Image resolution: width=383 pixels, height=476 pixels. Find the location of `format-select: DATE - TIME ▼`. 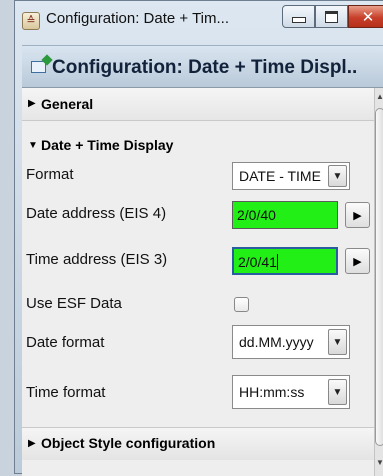

format-select: DATE - TIME ▼ is located at coordinates (291, 176).